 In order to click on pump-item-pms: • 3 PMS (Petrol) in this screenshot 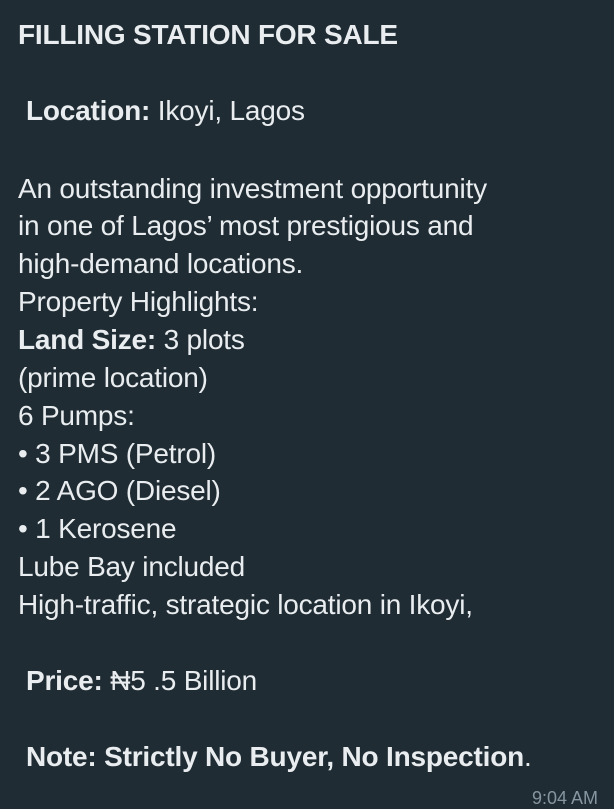, I will do `click(117, 453)`.